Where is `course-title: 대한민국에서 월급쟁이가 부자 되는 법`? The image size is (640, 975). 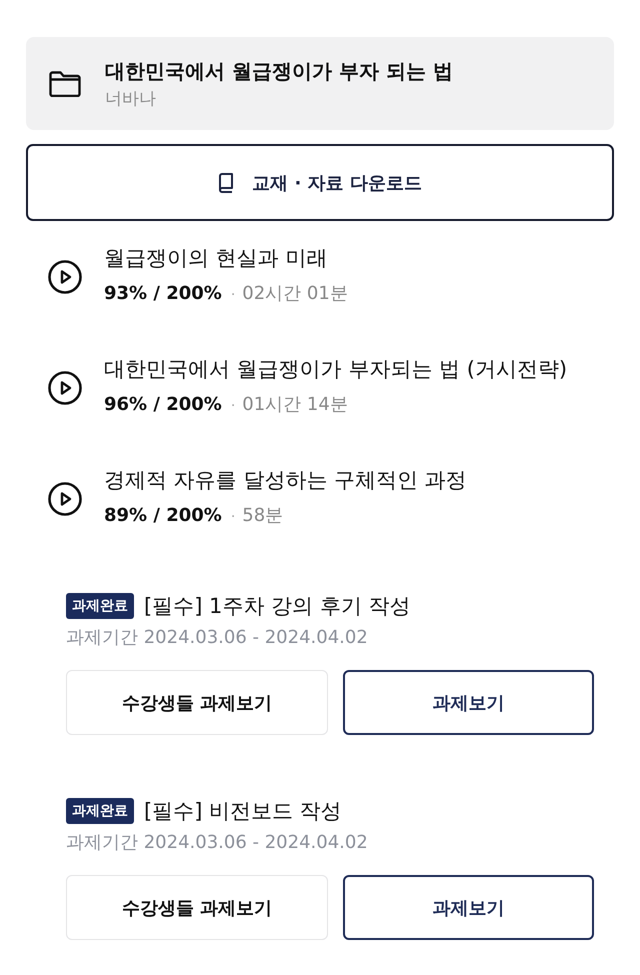
course-title: 대한민국에서 월급쟁이가 부자 되는 법 is located at coordinates (279, 71).